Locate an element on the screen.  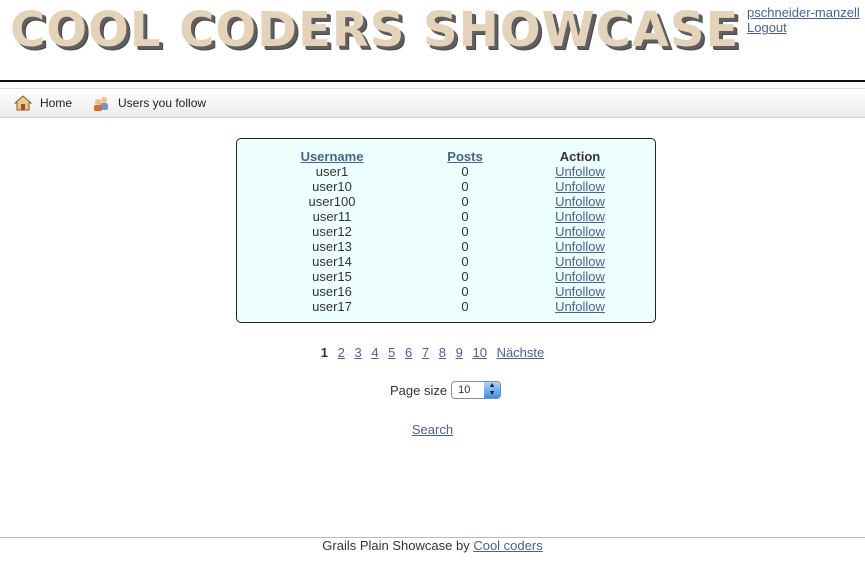
nav-home-label: Home is located at coordinates (56, 103).